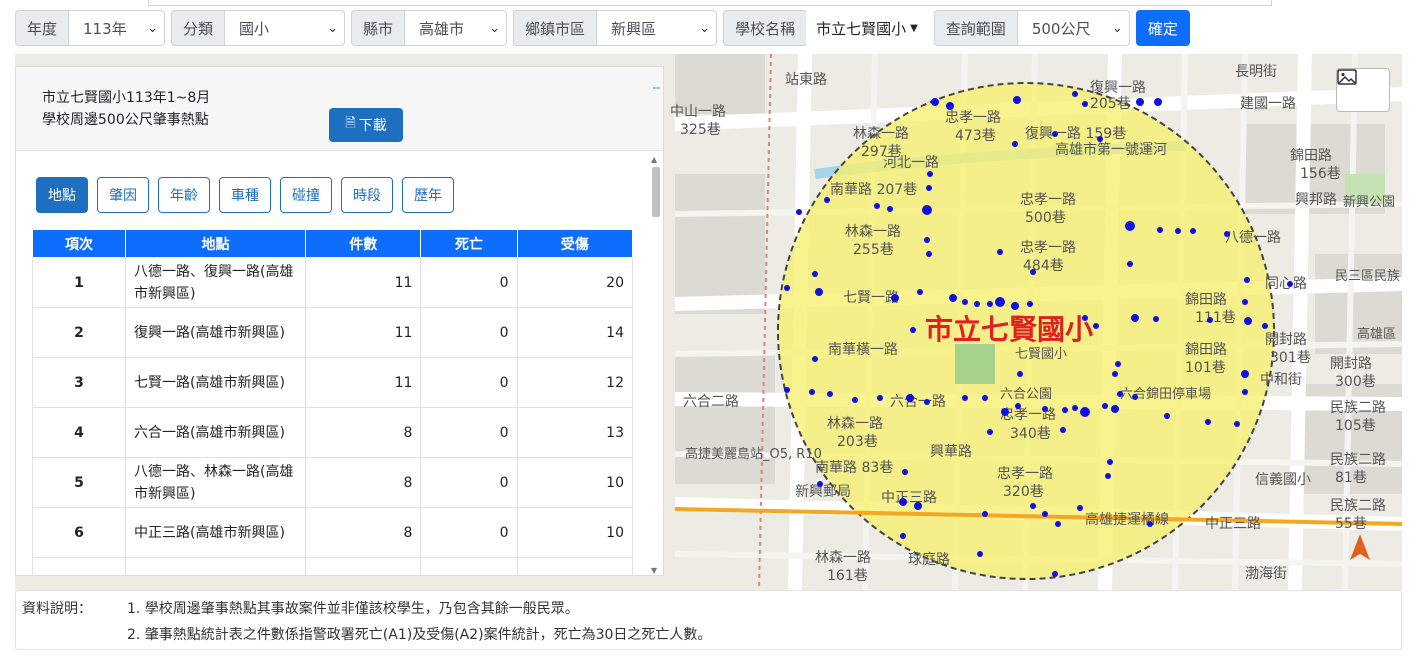 This screenshot has height=667, width=1417. I want to click on map-label: 高雄區, so click(1376, 334).